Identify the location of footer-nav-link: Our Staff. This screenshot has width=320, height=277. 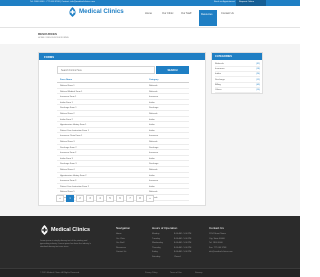
(120, 243).